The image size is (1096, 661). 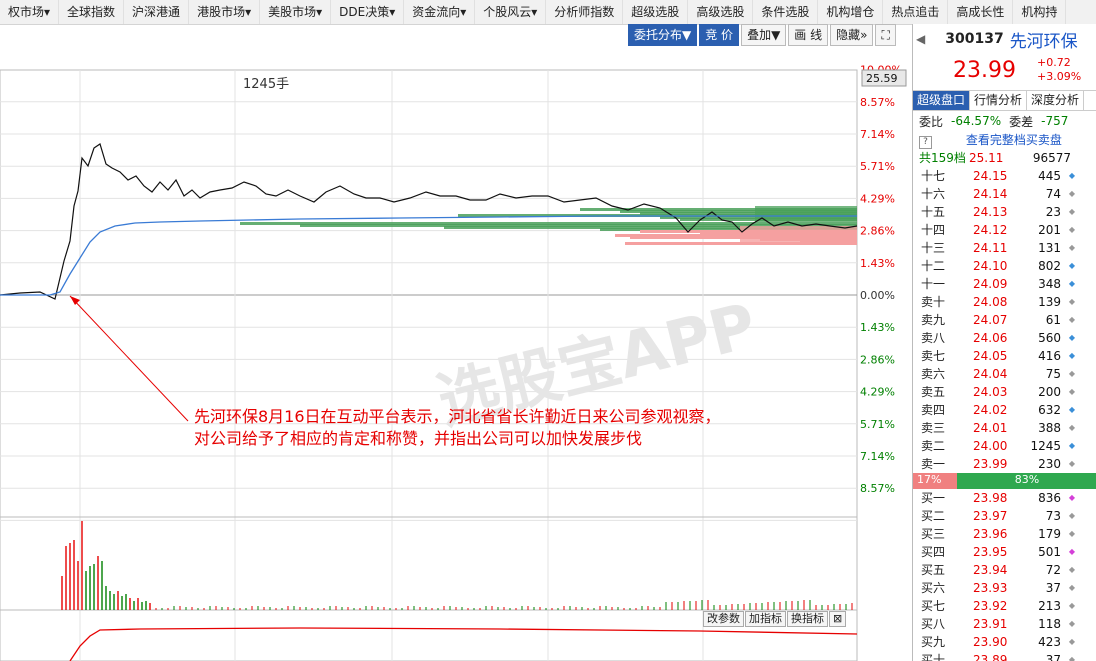 I want to click on level-price: 23.98, so click(x=990, y=498).